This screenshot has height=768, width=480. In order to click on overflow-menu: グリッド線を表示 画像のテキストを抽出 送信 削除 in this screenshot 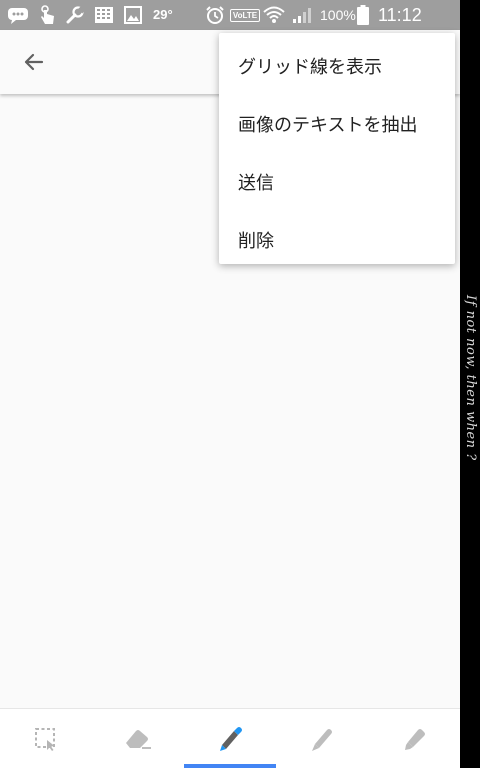, I will do `click(337, 148)`.